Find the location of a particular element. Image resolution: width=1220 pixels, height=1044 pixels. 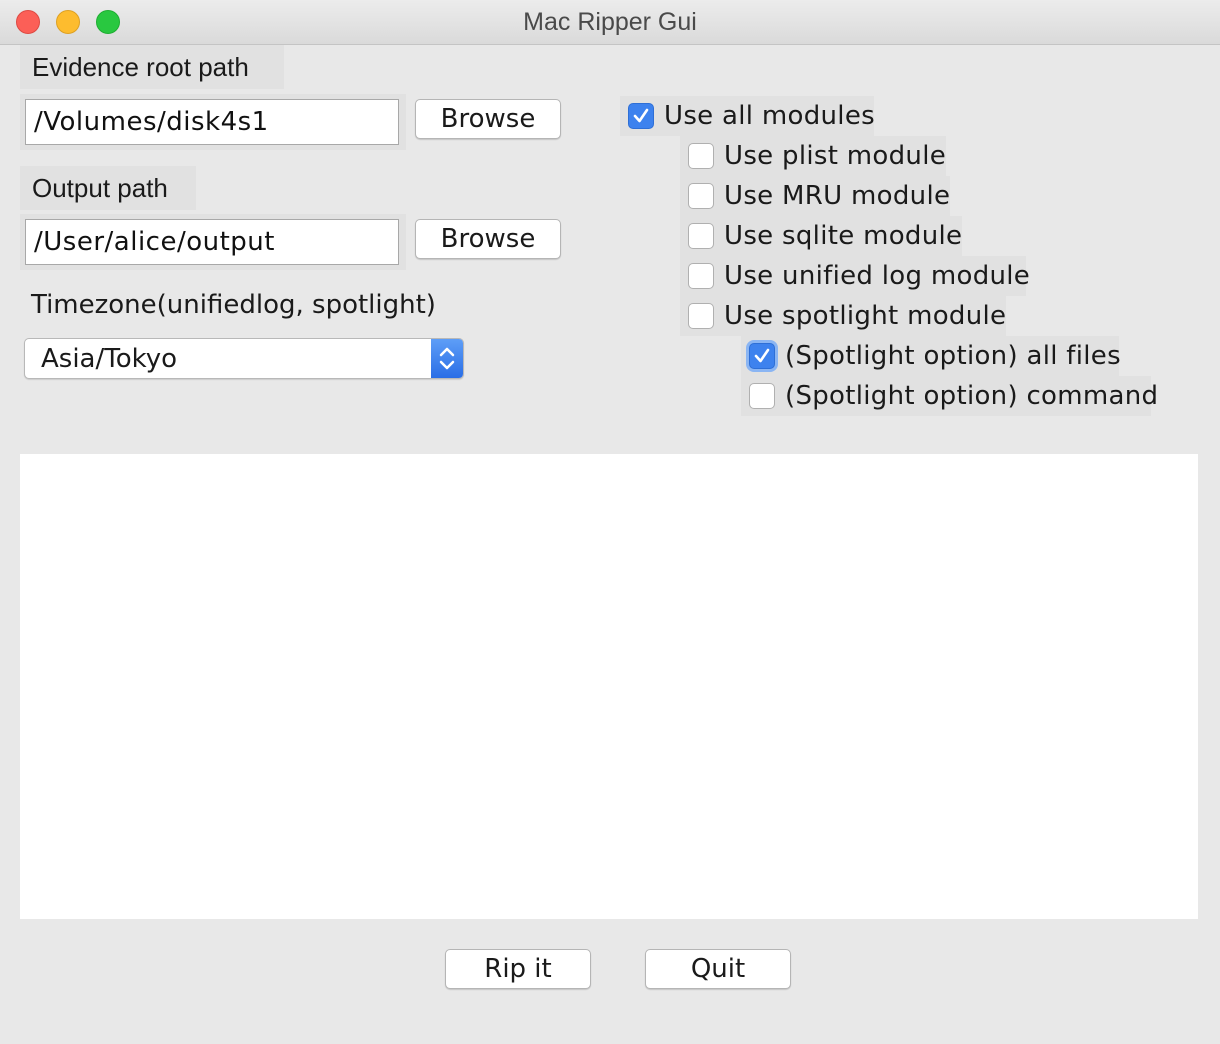

quit-button: Quit is located at coordinates (718, 969).